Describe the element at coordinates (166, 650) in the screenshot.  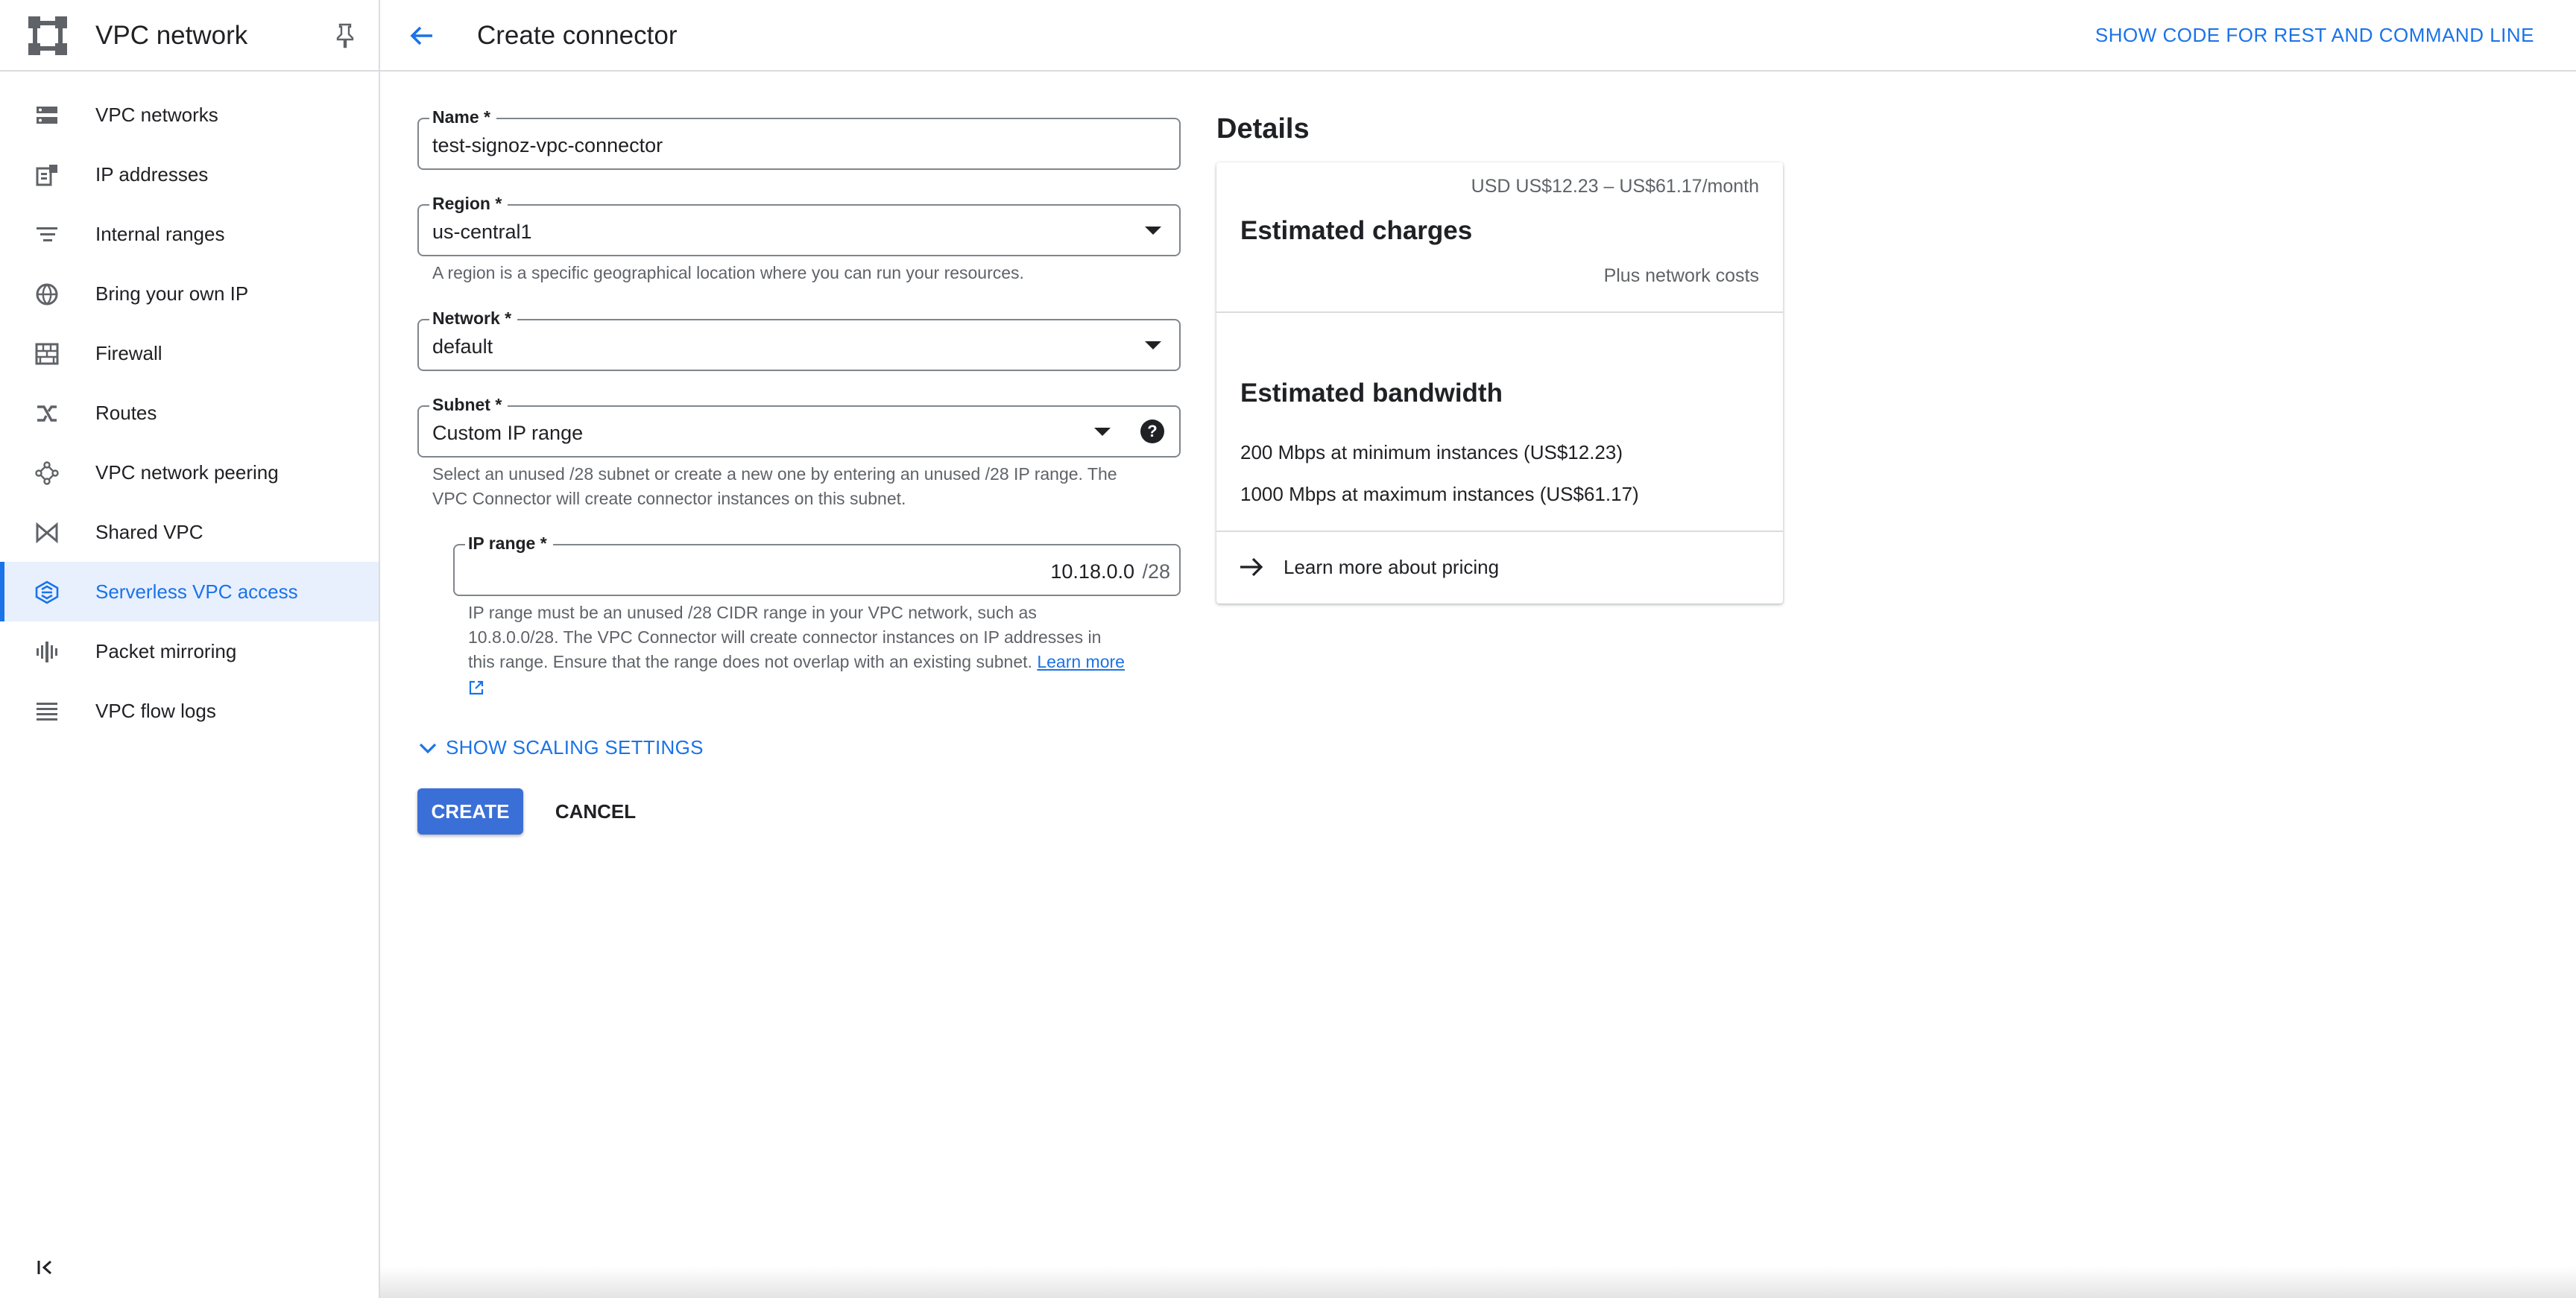
I see `sidebar-item-label: Packet mirroring` at that location.